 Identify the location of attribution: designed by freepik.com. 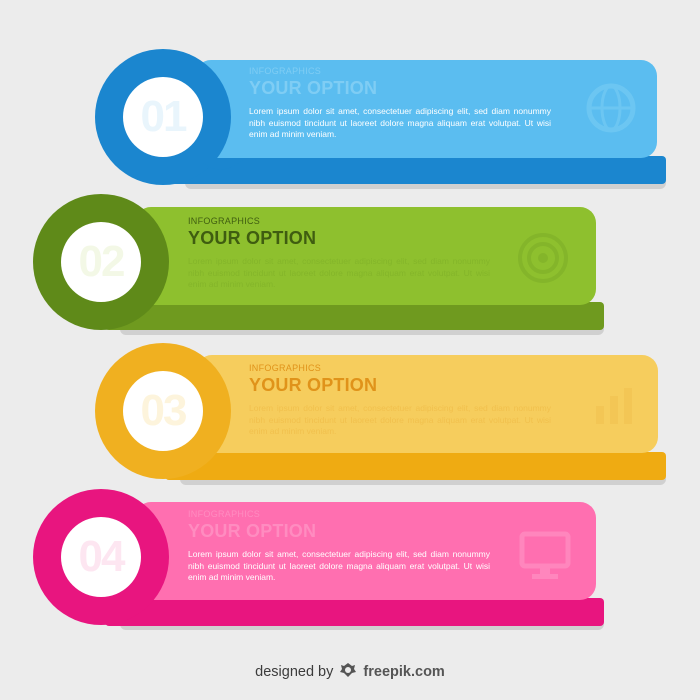
(350, 671).